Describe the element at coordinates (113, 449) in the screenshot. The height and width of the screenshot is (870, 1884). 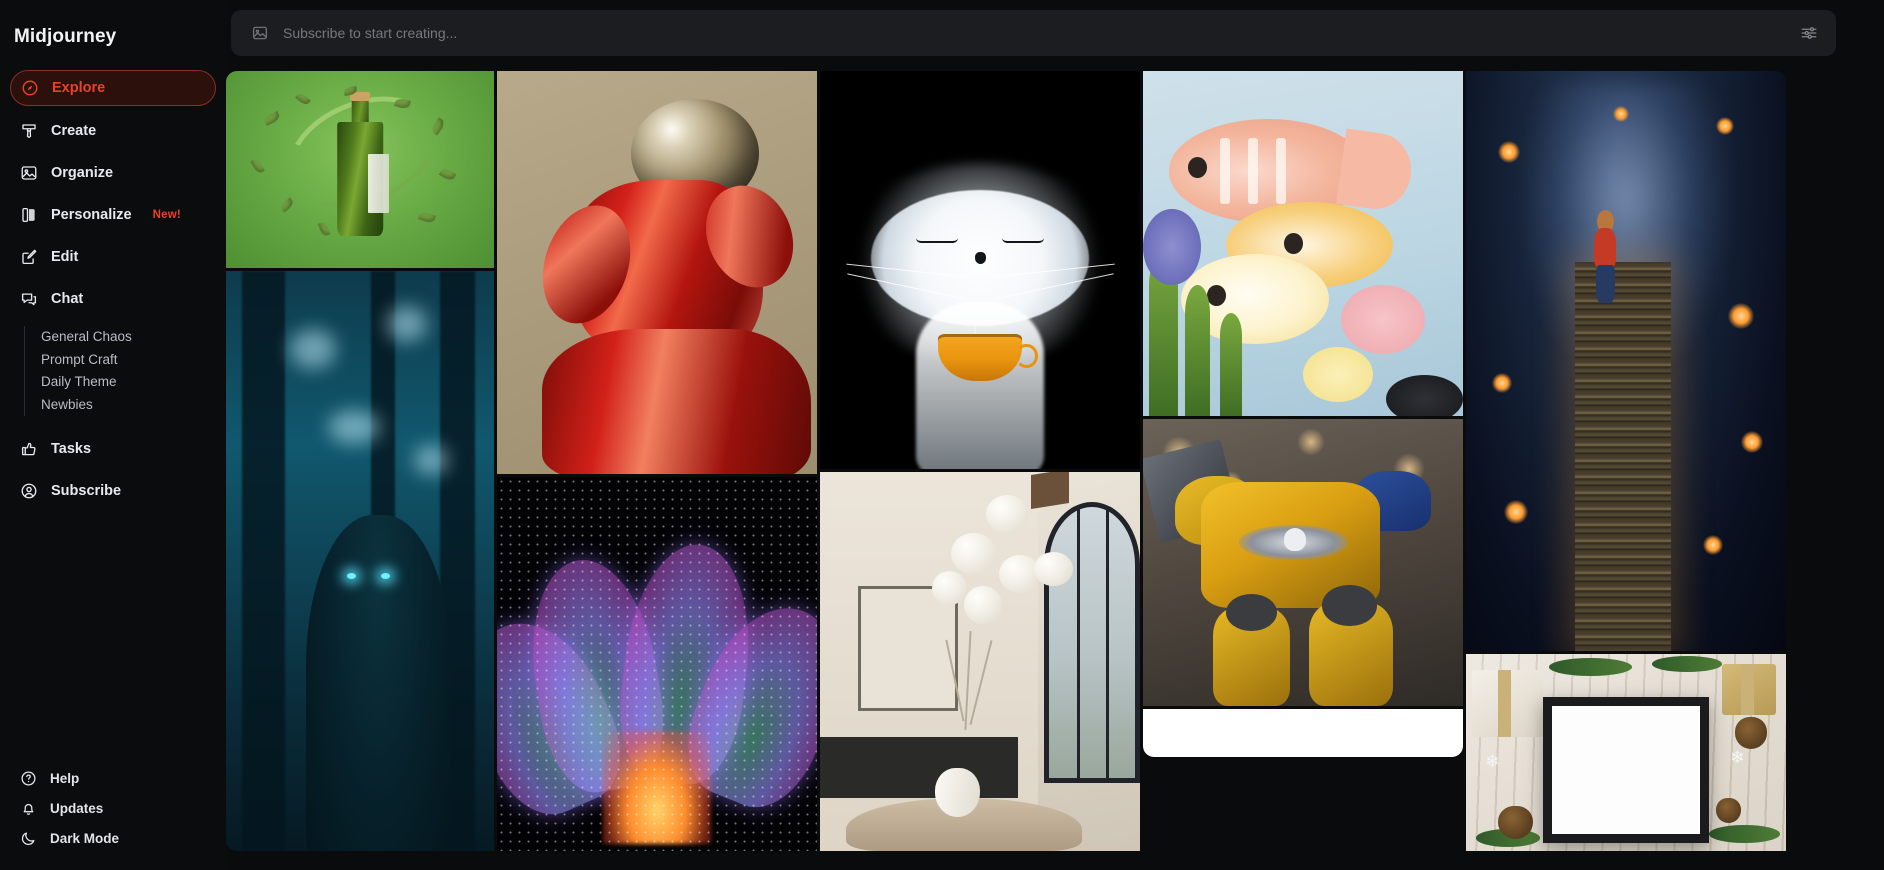
I see `sidebar-item-tasks: Tasks` at that location.